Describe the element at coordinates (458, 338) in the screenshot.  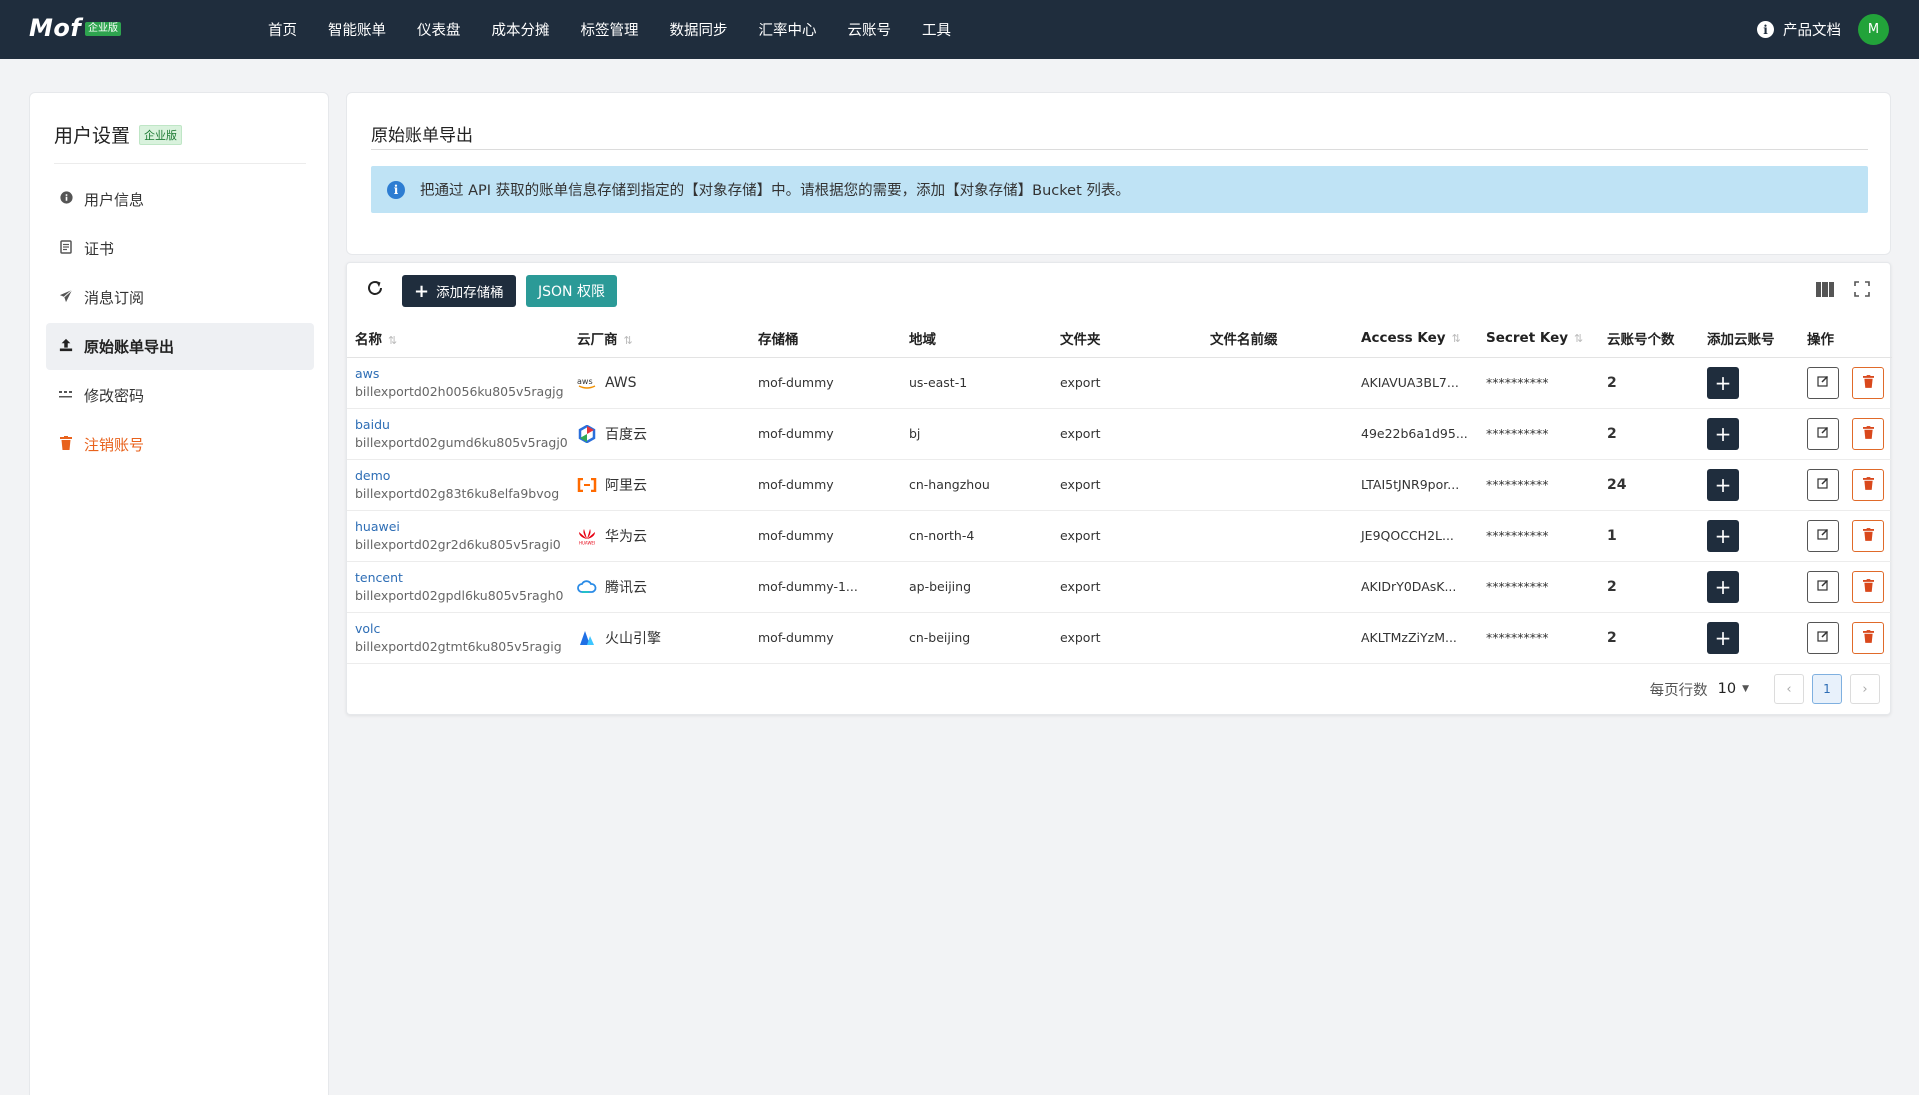
I see `col-header-name: 名称 ⇅` at that location.